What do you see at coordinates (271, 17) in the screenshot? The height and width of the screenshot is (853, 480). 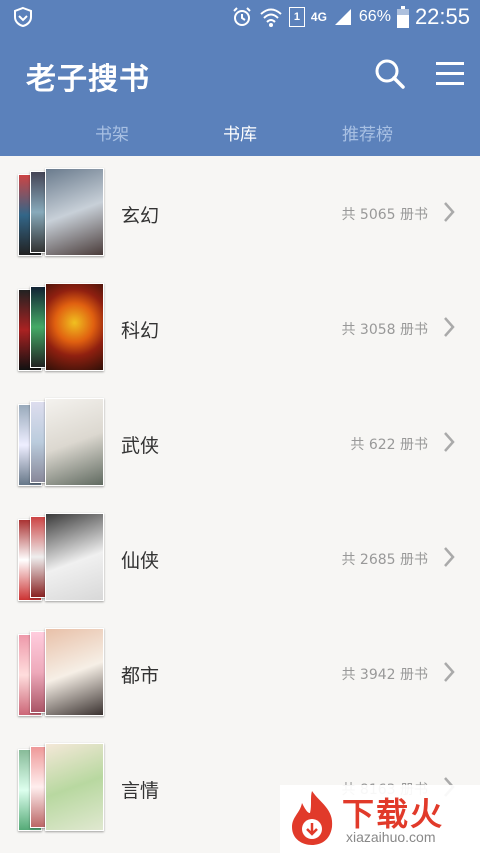 I see `wifi-icon` at bounding box center [271, 17].